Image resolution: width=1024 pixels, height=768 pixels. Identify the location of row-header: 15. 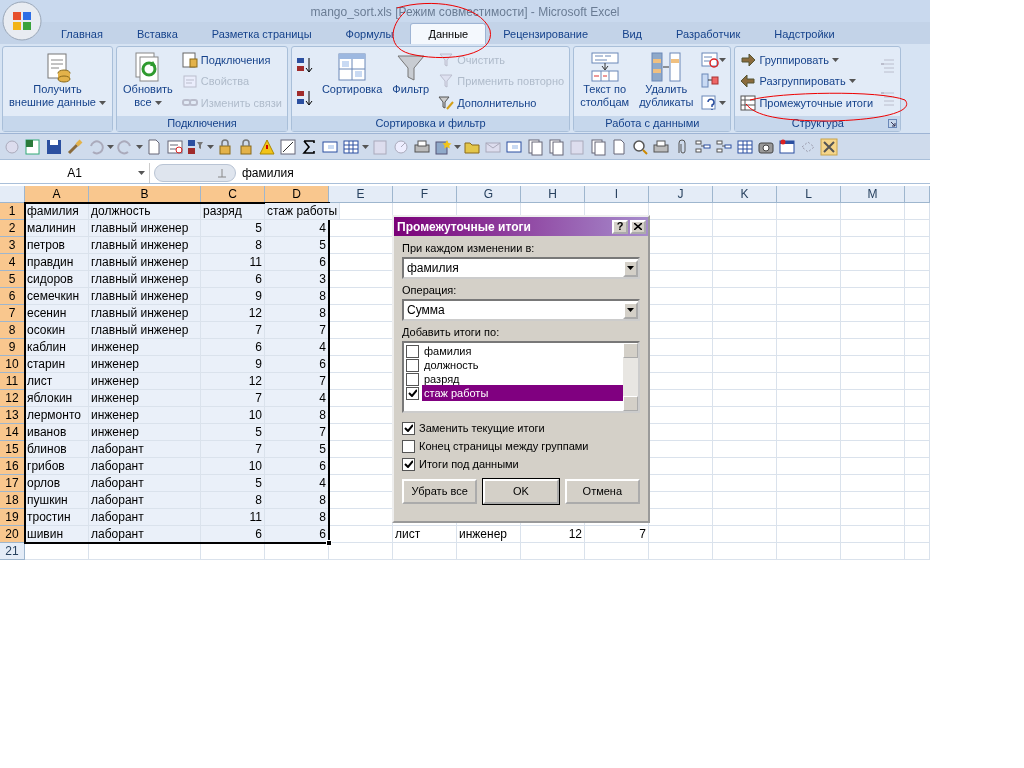
(12, 449).